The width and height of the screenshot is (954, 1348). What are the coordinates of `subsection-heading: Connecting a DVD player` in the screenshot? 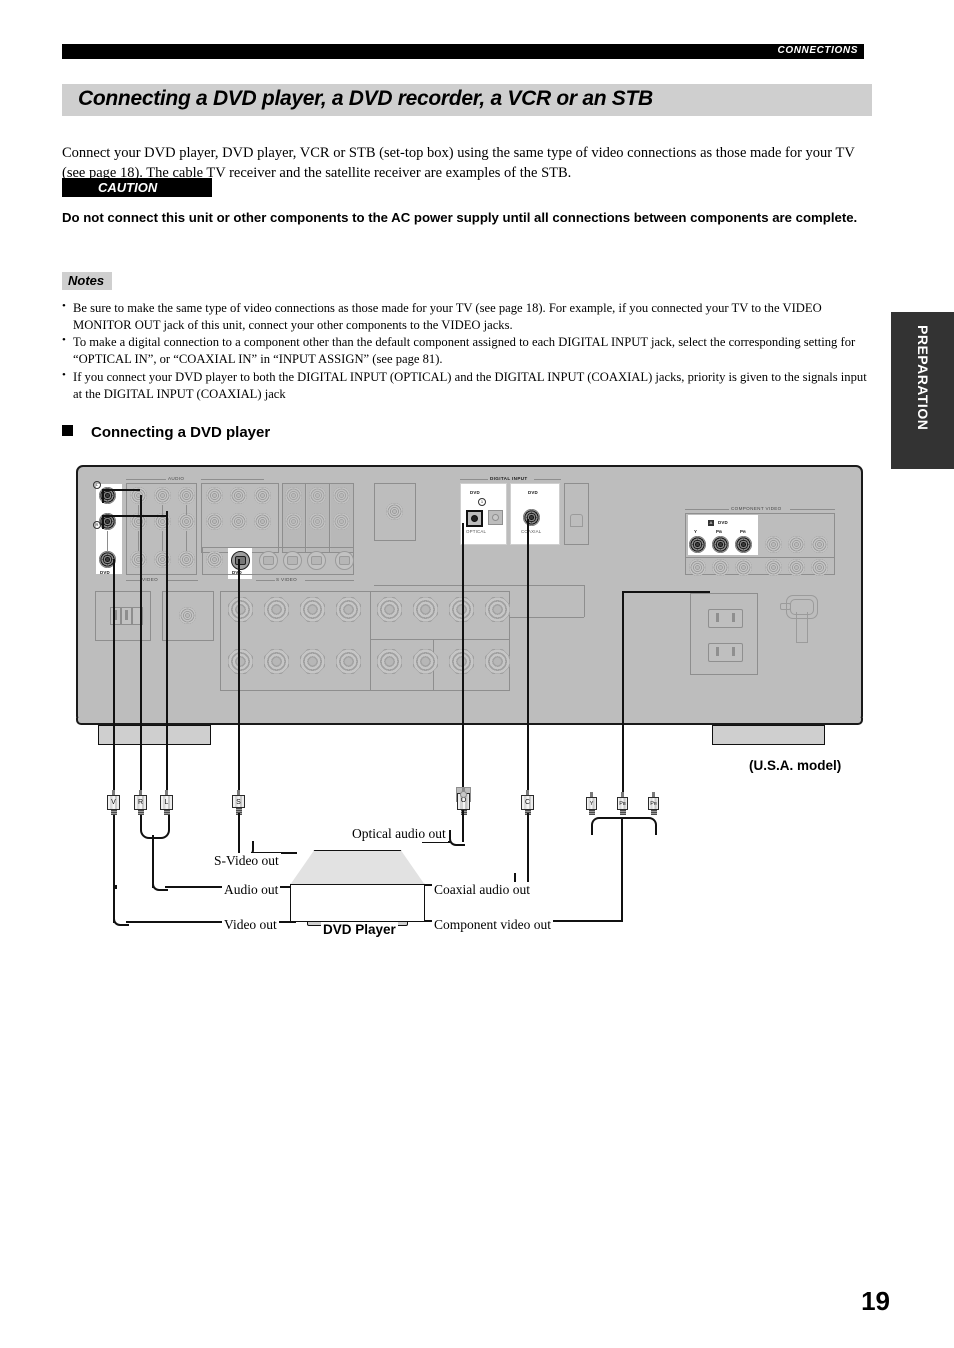 It's located at (166, 432).